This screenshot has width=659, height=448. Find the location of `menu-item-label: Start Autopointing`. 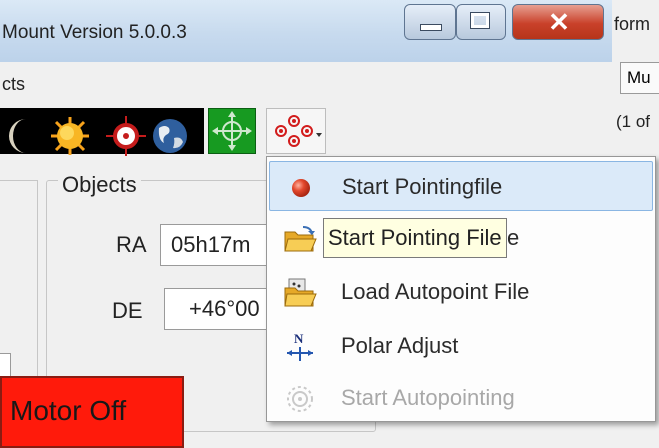

menu-item-label: Start Autopointing is located at coordinates (428, 397).